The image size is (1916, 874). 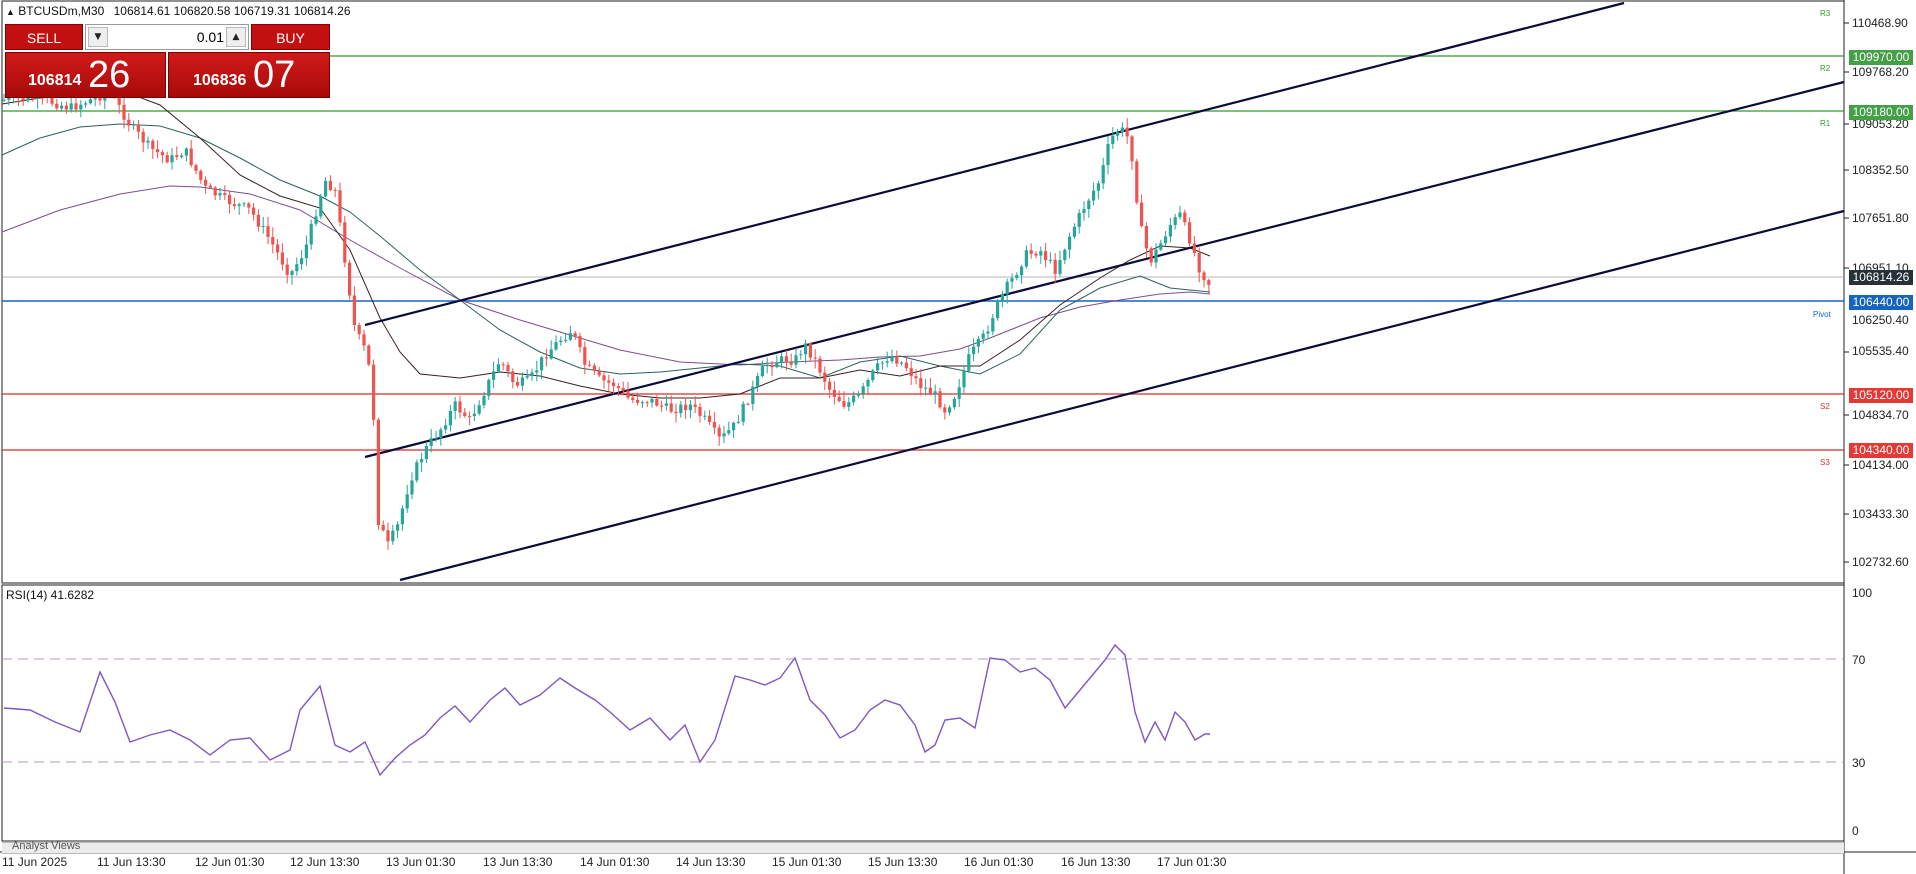 I want to click on time-axis-label: 12 Jun 01:30, so click(x=230, y=862).